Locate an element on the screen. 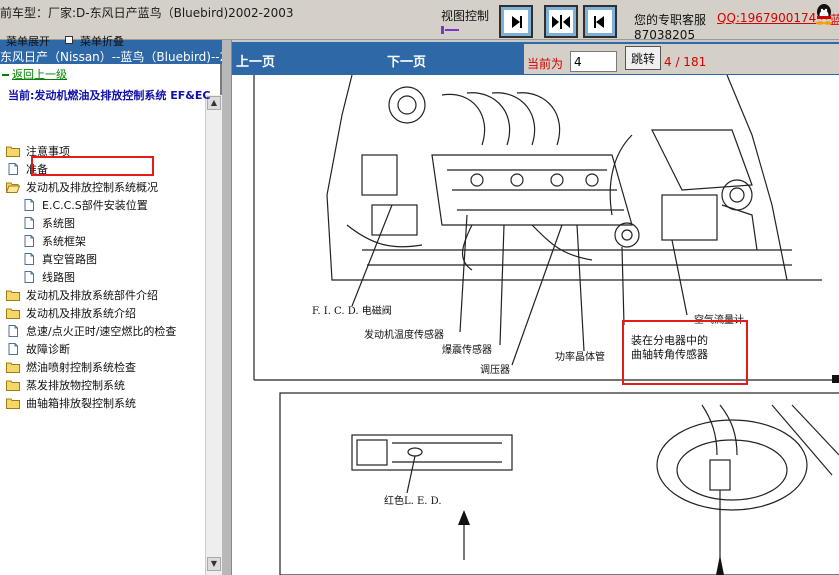  split-arrows-icon is located at coordinates (561, 21).